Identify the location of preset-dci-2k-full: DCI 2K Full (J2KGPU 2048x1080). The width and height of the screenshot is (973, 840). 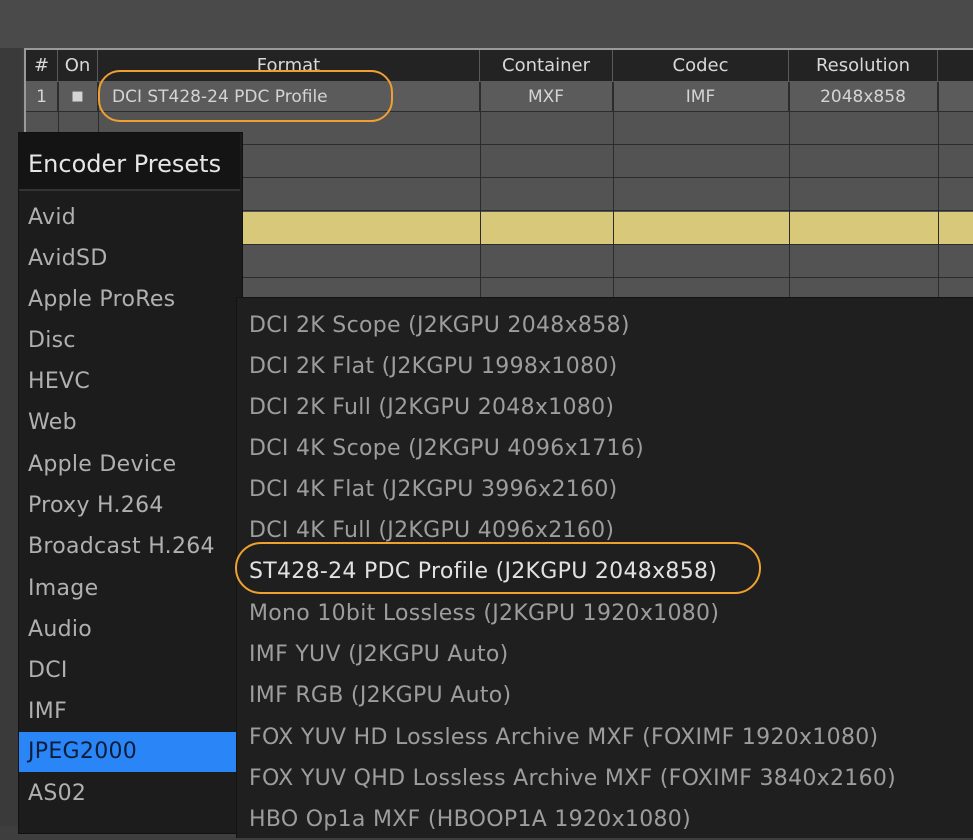
(609, 407).